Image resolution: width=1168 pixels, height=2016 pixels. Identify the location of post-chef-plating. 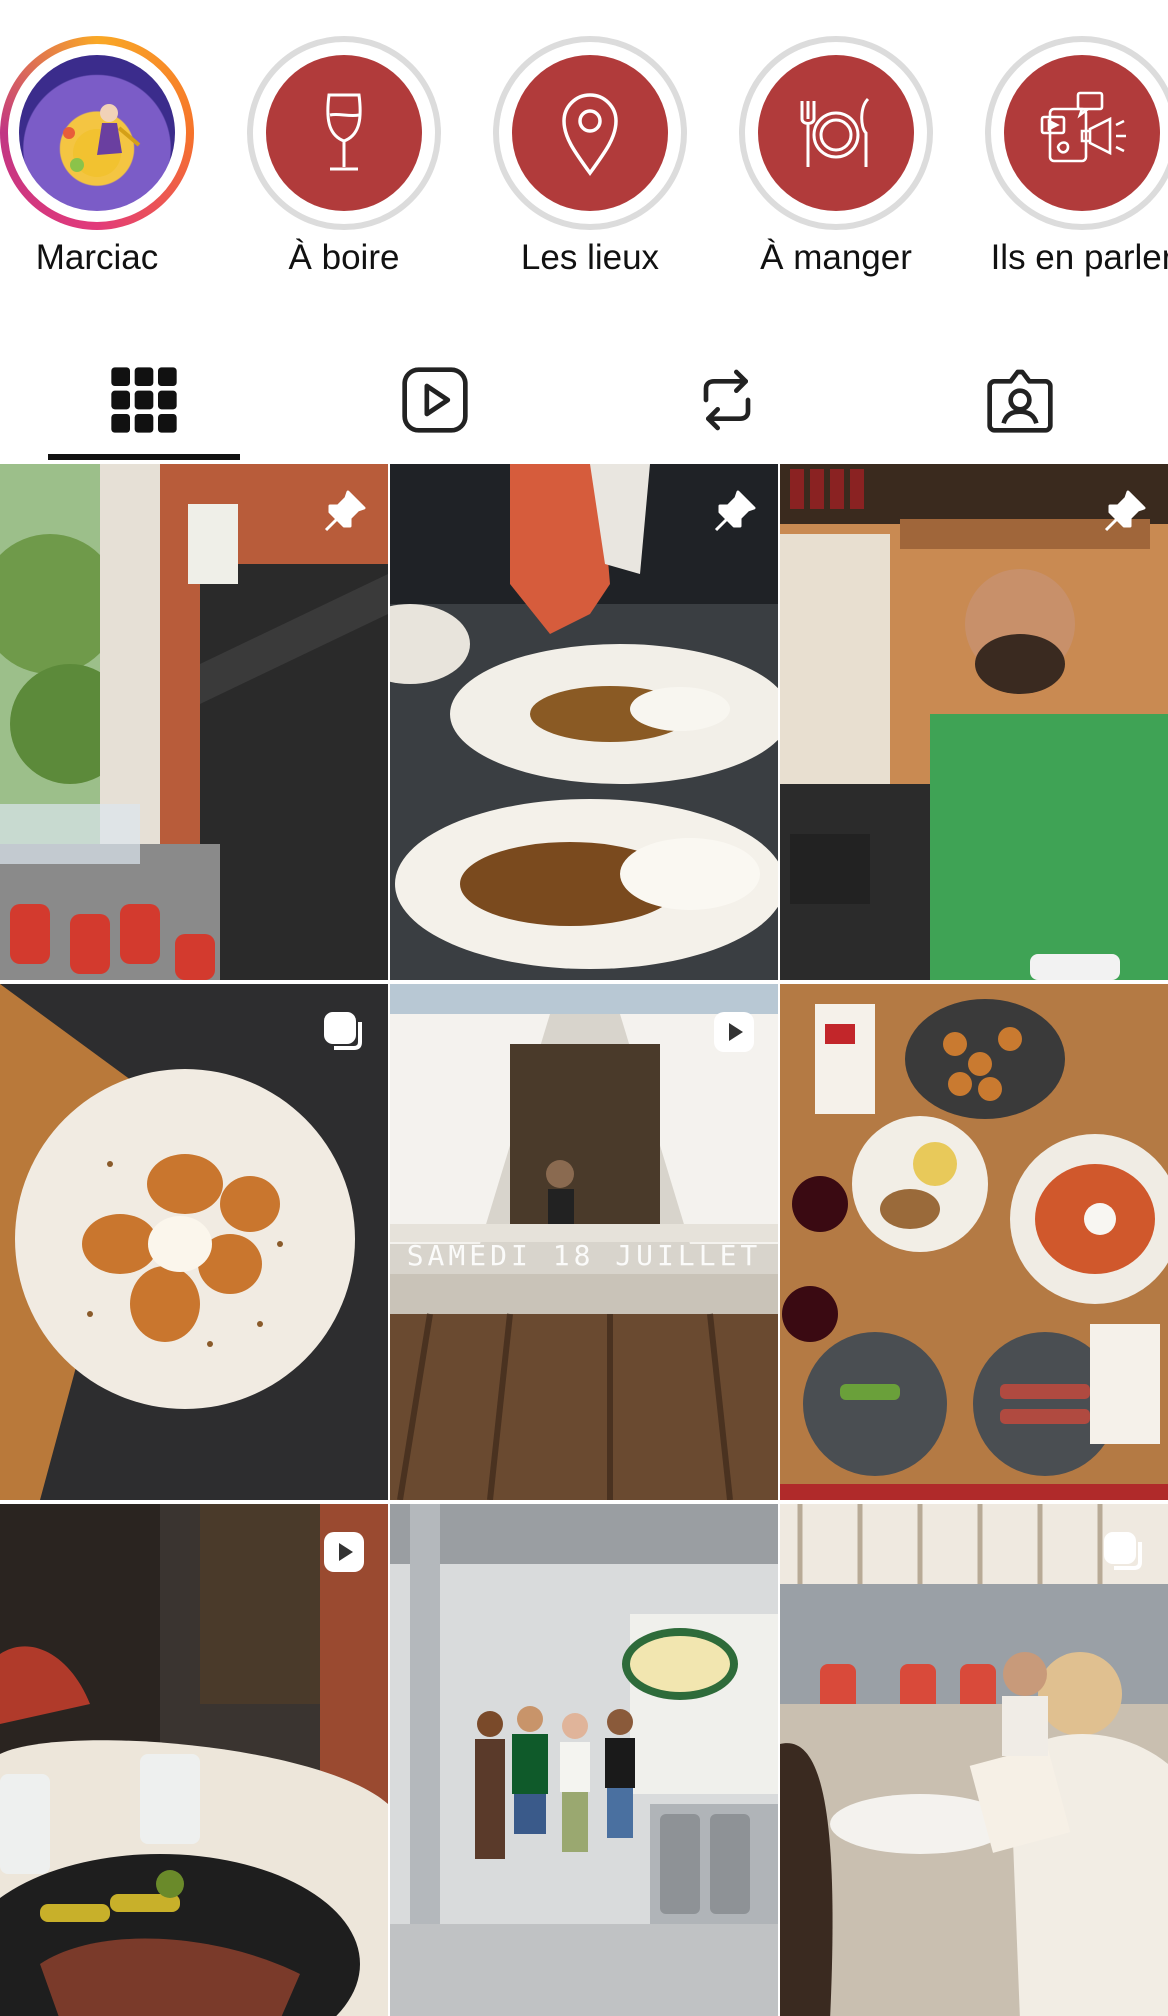
(584, 722).